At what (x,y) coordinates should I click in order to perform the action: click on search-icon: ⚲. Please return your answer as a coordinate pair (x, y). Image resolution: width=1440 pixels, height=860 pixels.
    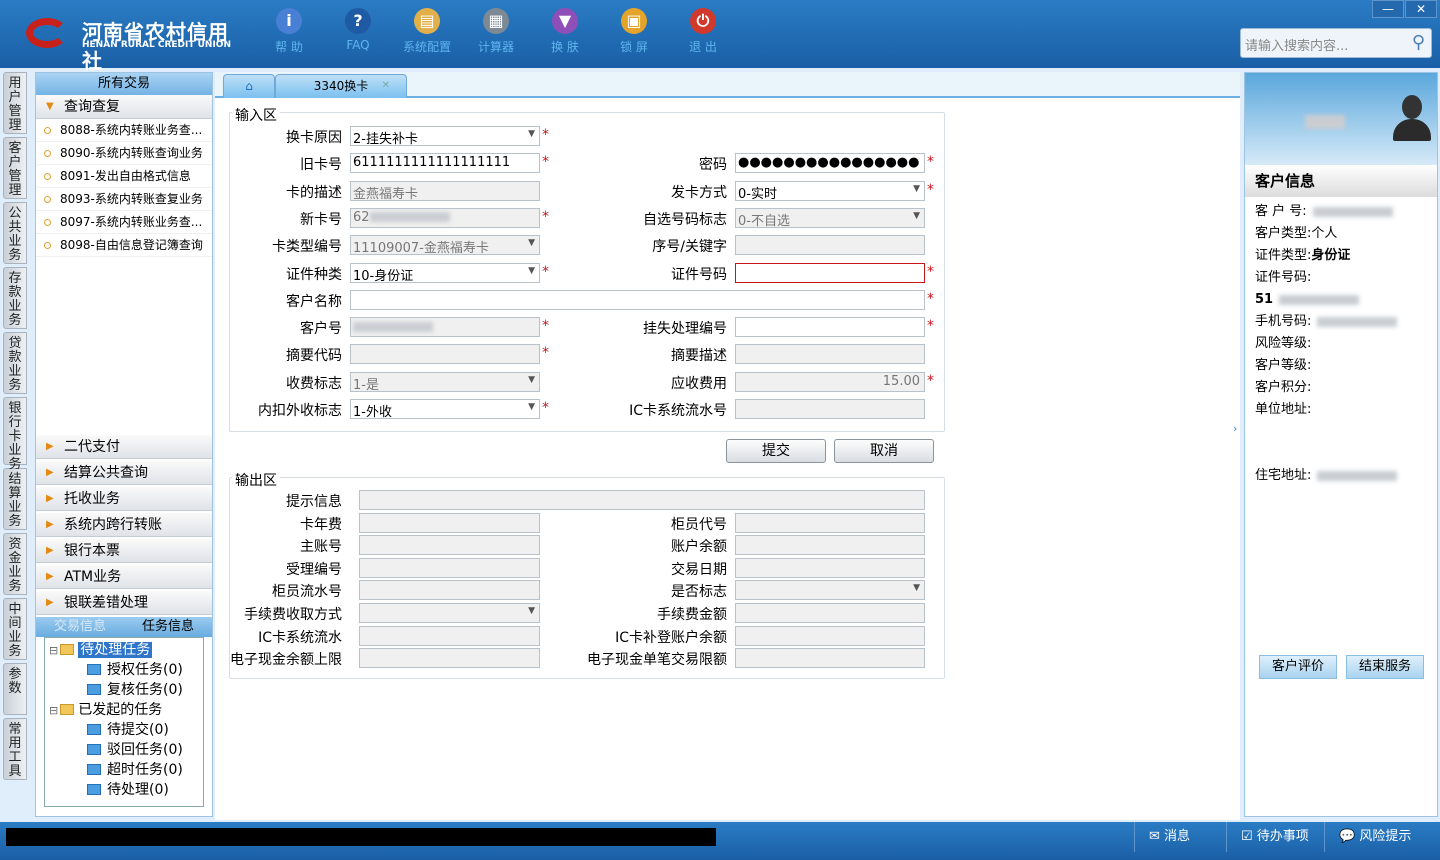
    Looking at the image, I should click on (1418, 42).